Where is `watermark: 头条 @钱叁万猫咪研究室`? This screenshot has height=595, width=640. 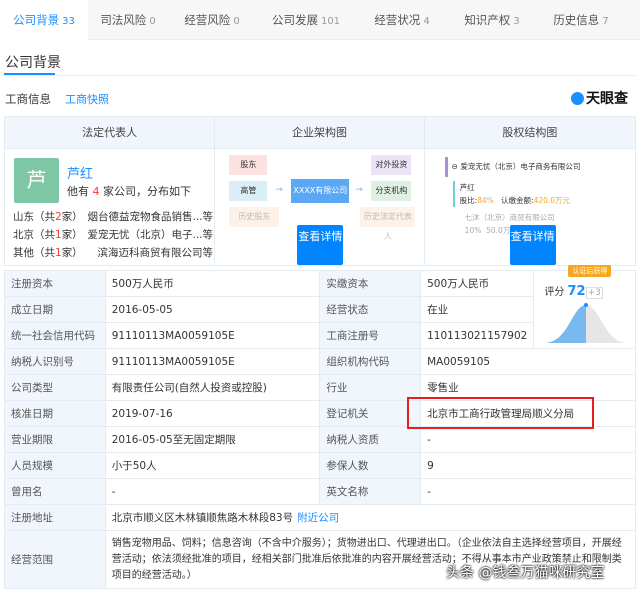
watermark: 头条 @钱叁万猫咪研究室 is located at coordinates (525, 573).